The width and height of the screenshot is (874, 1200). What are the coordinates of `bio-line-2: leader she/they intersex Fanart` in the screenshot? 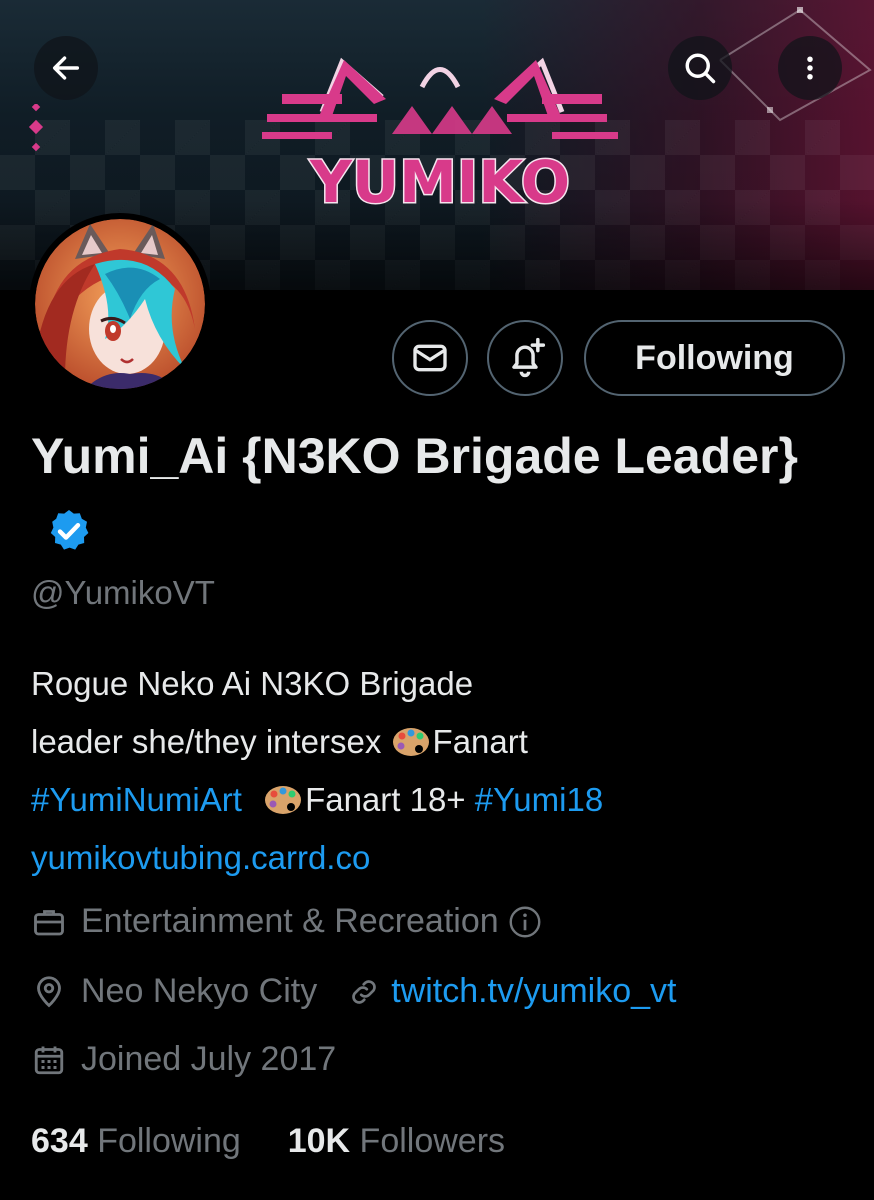 It's located at (441, 742).